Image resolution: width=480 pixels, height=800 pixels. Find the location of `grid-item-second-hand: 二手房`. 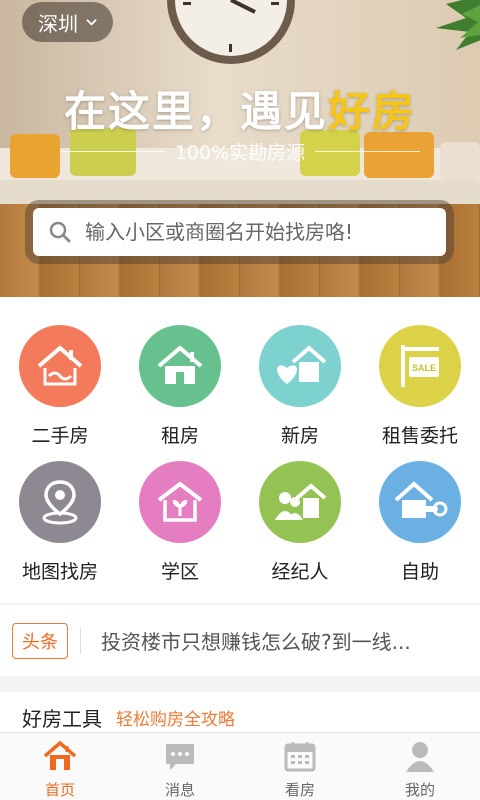

grid-item-second-hand: 二手房 is located at coordinates (60, 393).